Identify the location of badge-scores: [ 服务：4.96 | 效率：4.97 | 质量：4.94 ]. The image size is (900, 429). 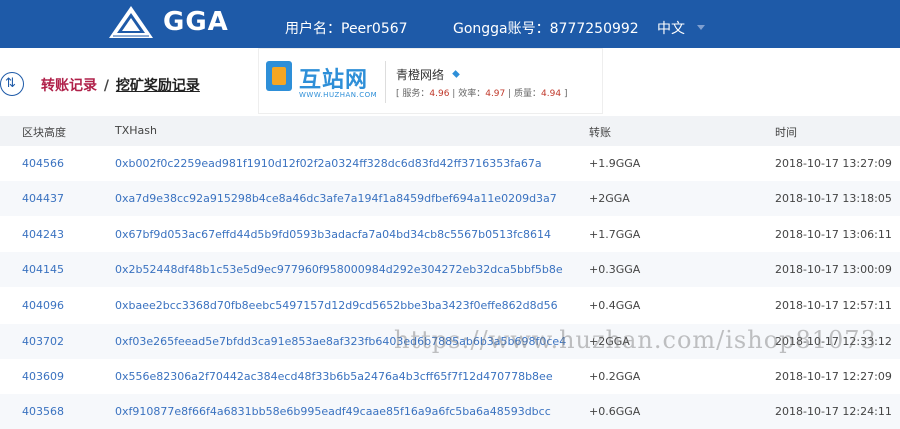
(482, 94).